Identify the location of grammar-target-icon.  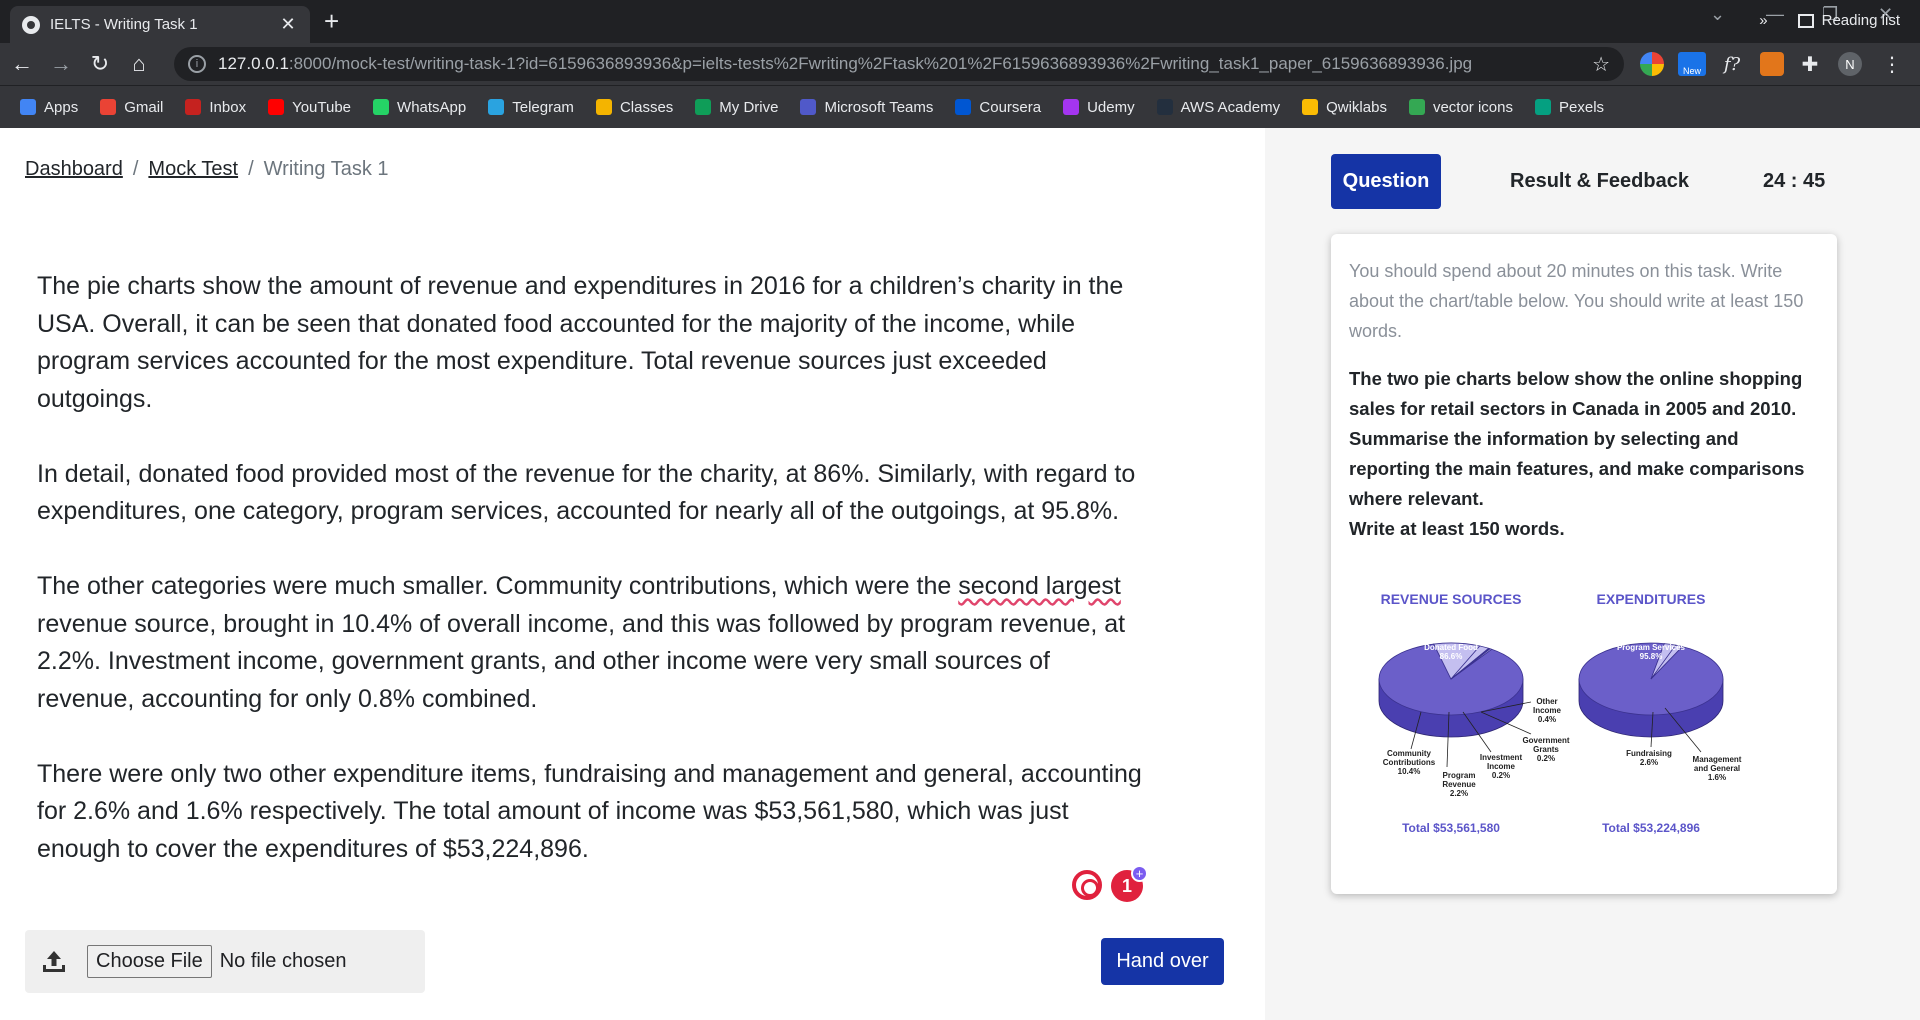
(1087, 885).